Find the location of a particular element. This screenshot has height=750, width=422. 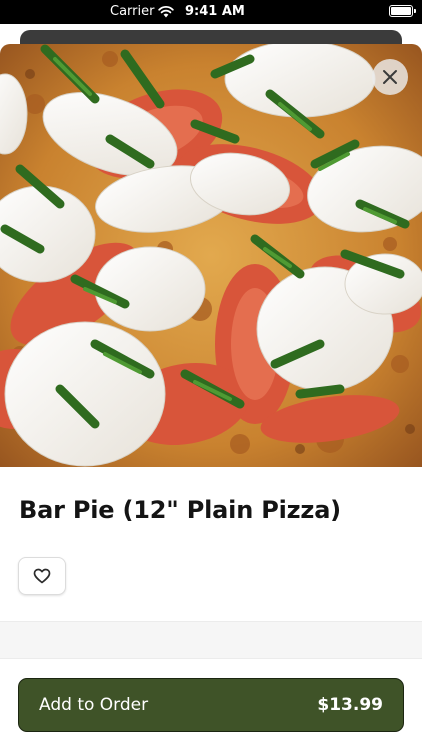

battery-icon is located at coordinates (402, 11).